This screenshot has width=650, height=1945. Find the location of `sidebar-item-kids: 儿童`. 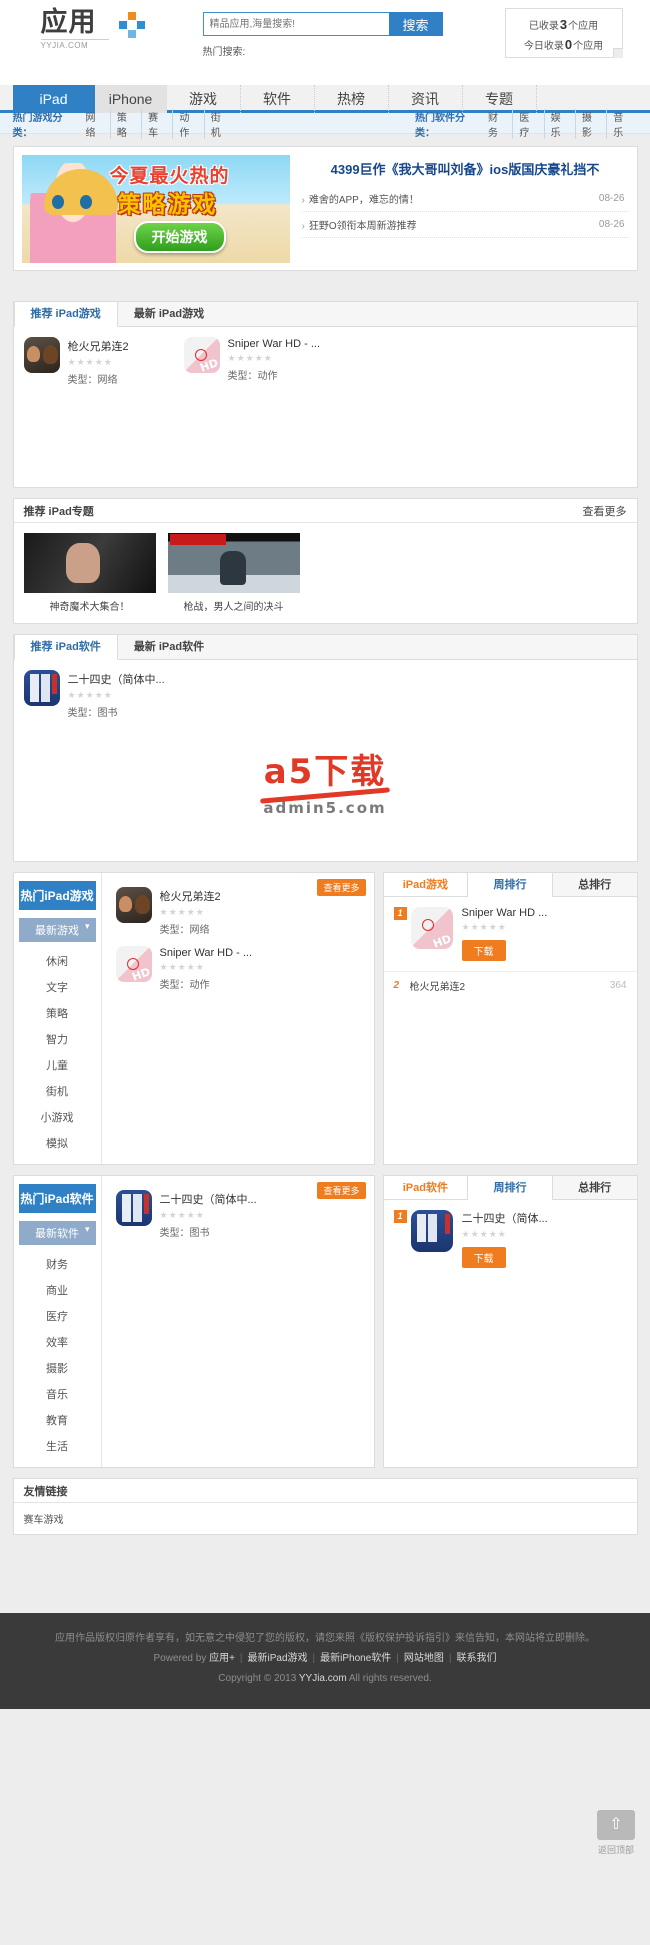

sidebar-item-kids: 儿童 is located at coordinates (57, 1065).